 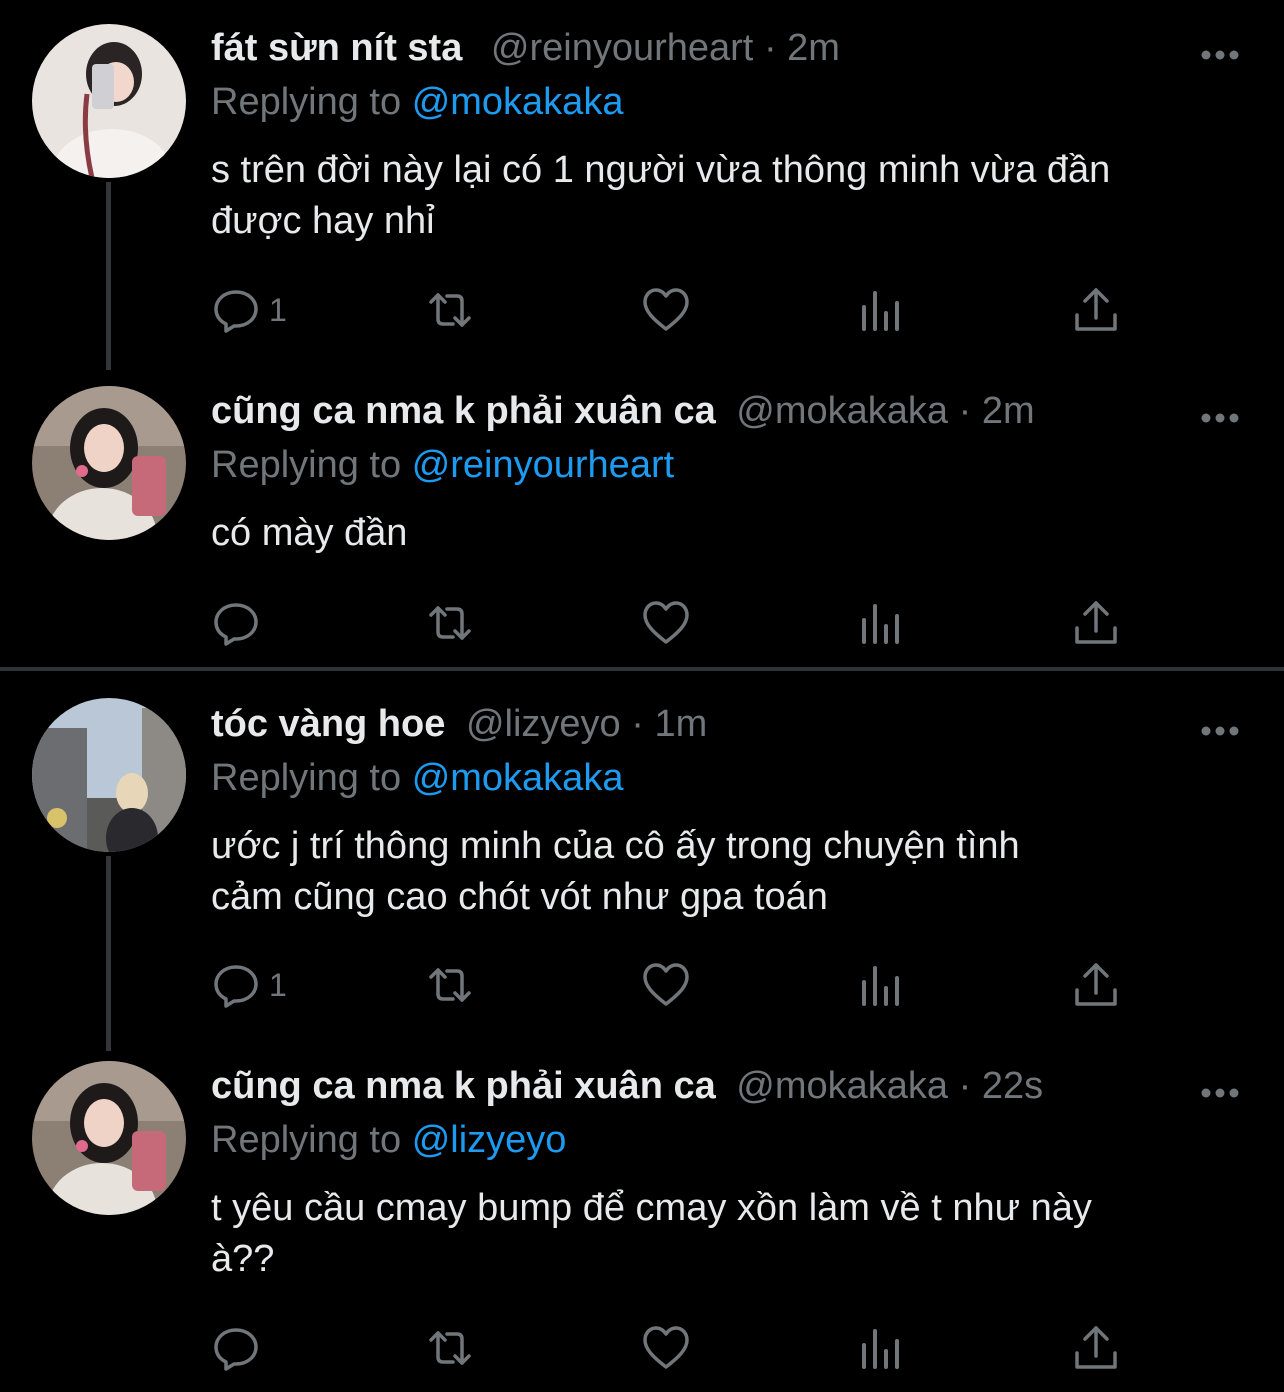 I want to click on avatar-reinyourheart, so click(x=109, y=101).